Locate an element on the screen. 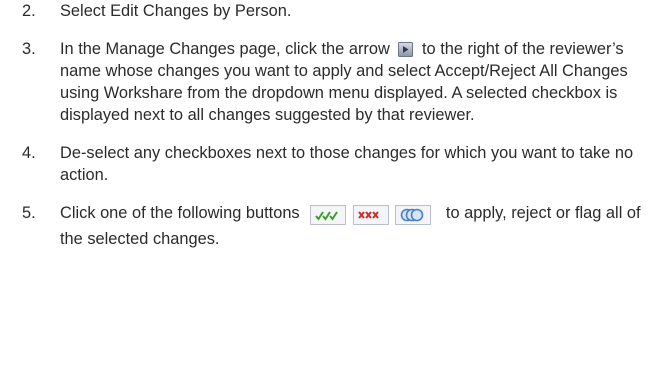 The width and height of the screenshot is (649, 374). arrow-icon is located at coordinates (406, 49).